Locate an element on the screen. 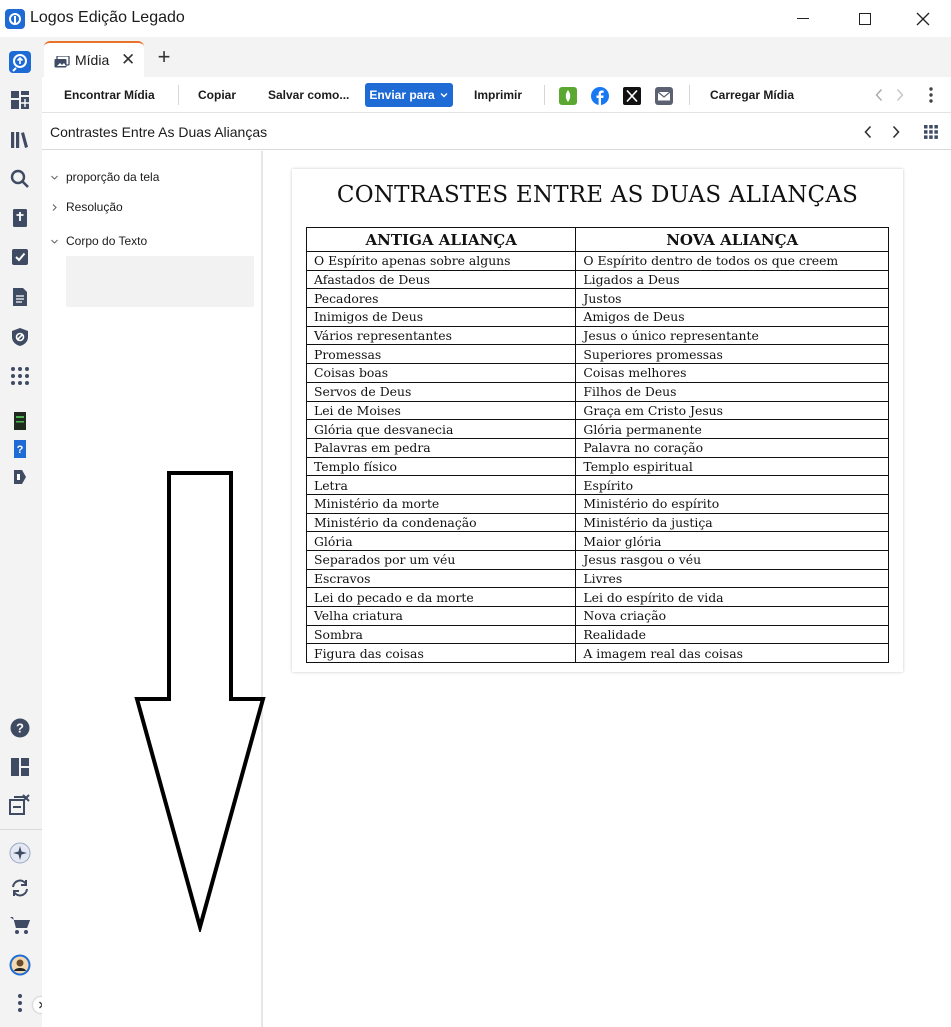  tag-icon is located at coordinates (20, 477).